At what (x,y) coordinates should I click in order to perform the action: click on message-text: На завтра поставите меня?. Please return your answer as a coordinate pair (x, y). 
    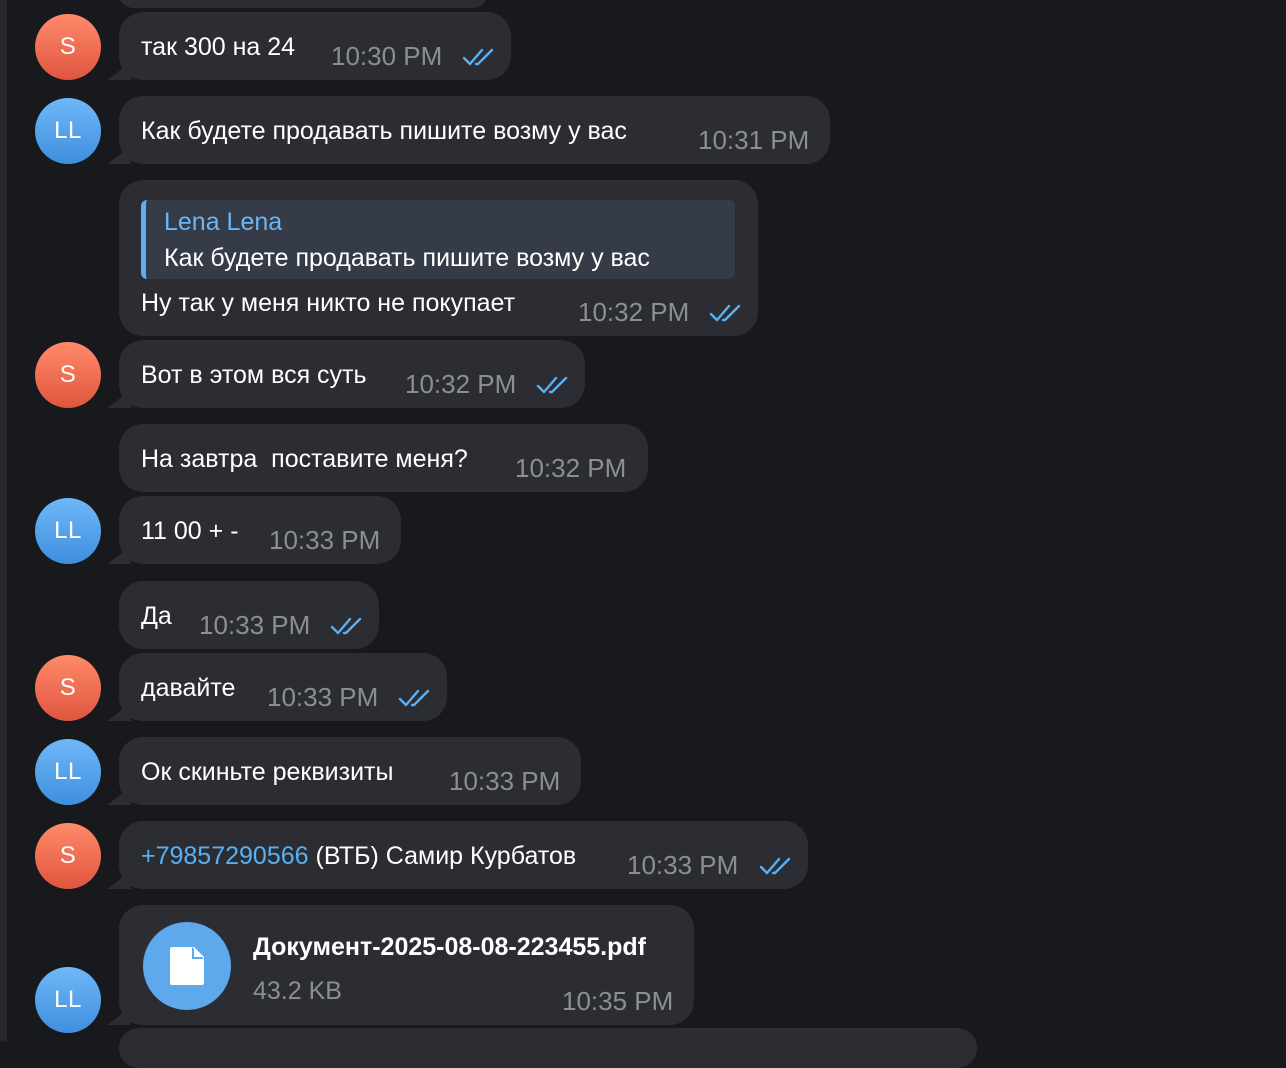
    Looking at the image, I should click on (304, 459).